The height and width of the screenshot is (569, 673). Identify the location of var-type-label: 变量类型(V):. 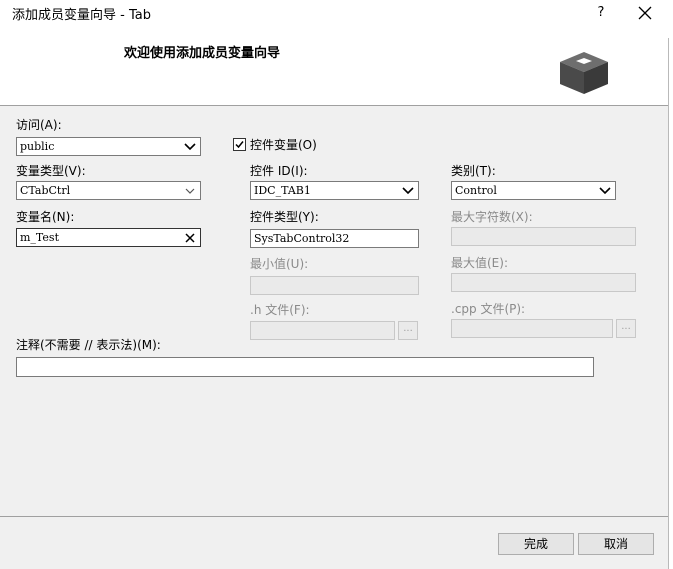
(51, 171).